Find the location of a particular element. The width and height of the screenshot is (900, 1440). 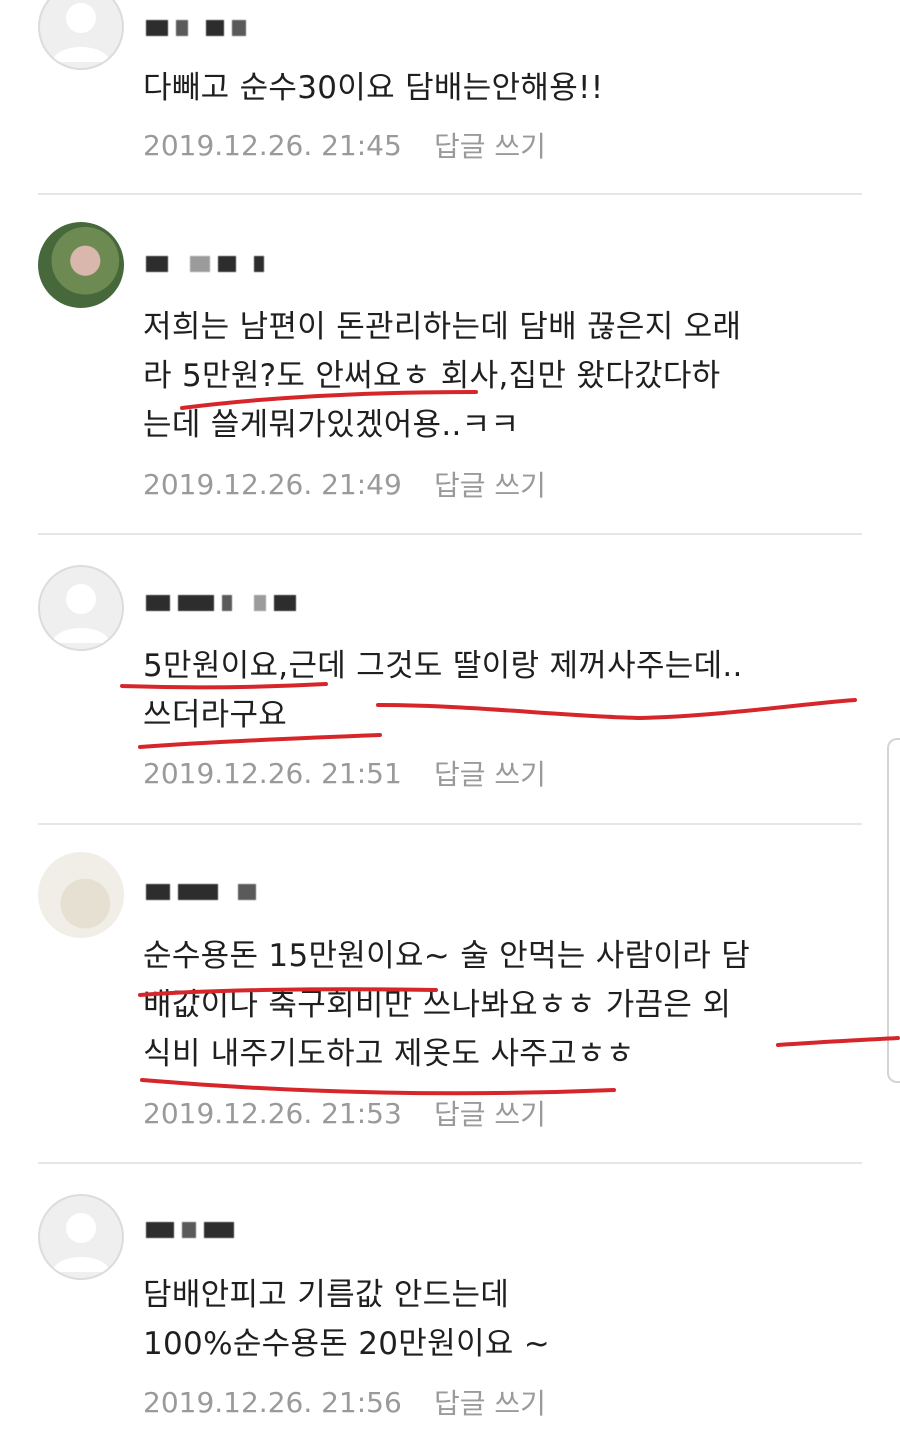

comment-meta: 2019.12.26. 21:53 답글 쓰기 is located at coordinates (344, 1113).